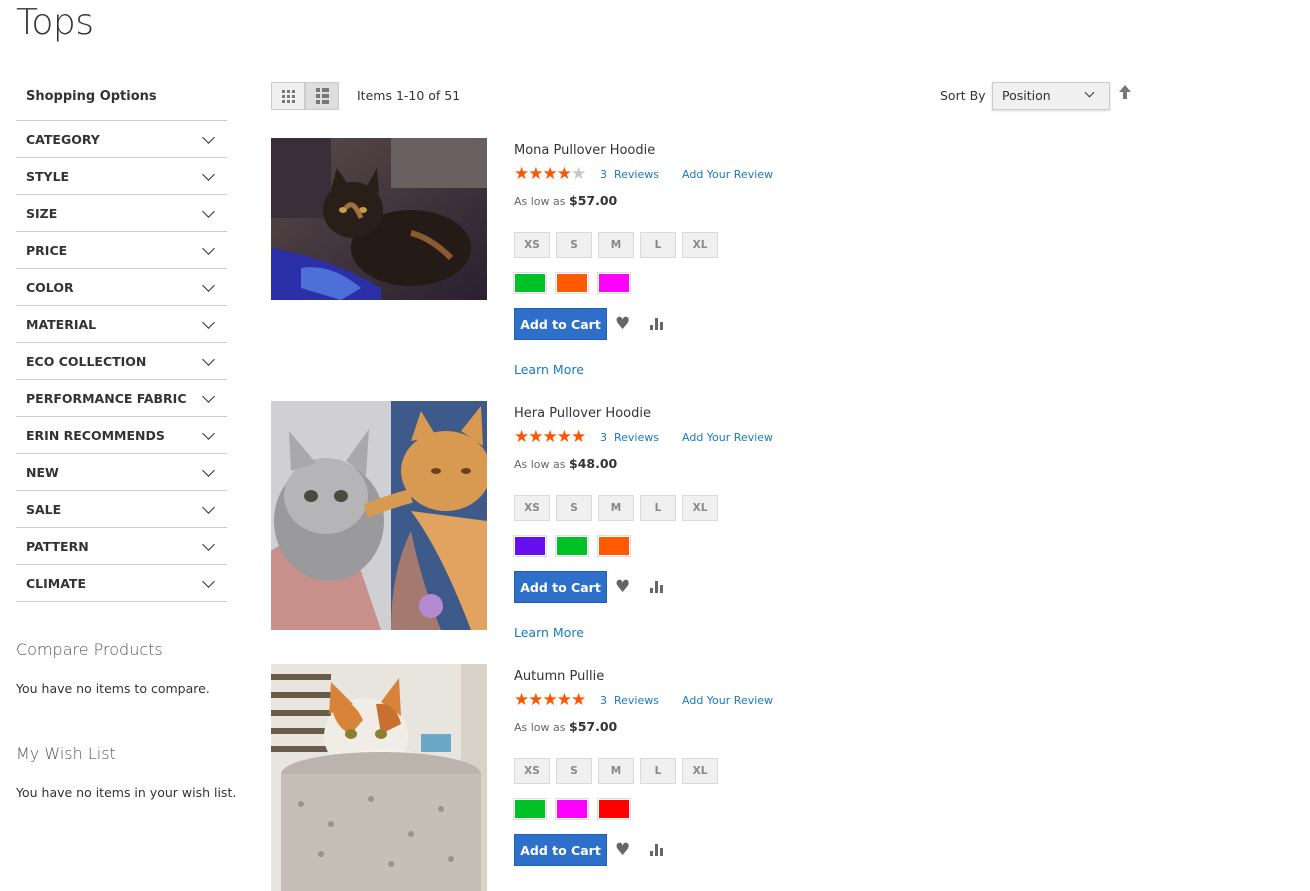  What do you see at coordinates (121, 324) in the screenshot?
I see `filter-material: MATERIAL` at bounding box center [121, 324].